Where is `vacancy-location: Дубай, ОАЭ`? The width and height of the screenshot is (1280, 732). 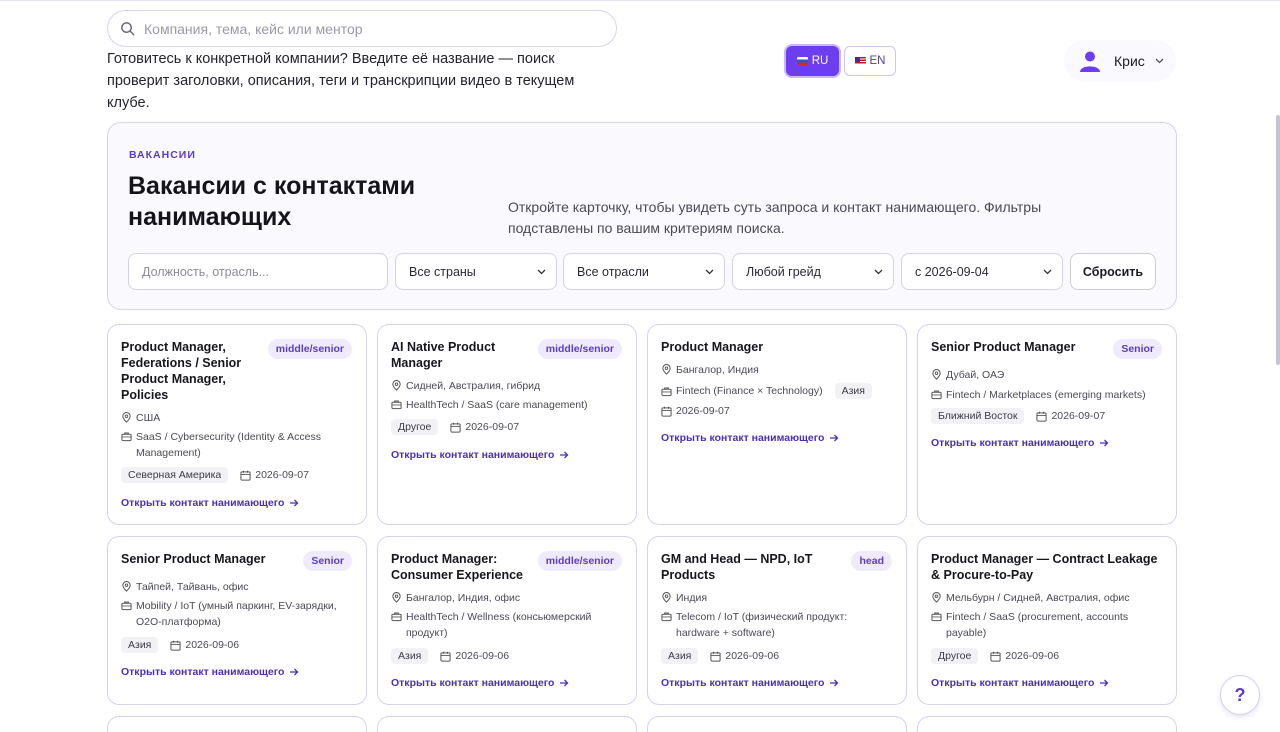
vacancy-location: Дубай, ОАЭ is located at coordinates (967, 375).